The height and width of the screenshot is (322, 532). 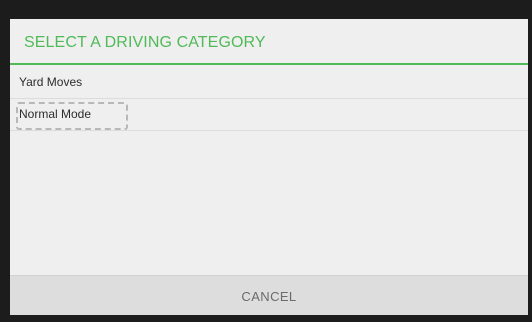 What do you see at coordinates (51, 82) in the screenshot?
I see `list-item-label: Yard Moves` at bounding box center [51, 82].